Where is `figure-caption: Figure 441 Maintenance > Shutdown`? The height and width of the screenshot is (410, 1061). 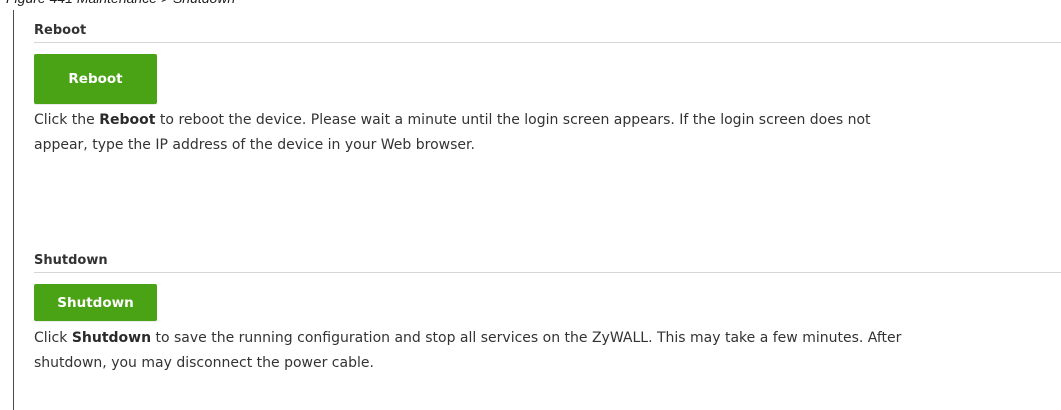
figure-caption: Figure 441 Maintenance > Shutdown is located at coordinates (530, 4).